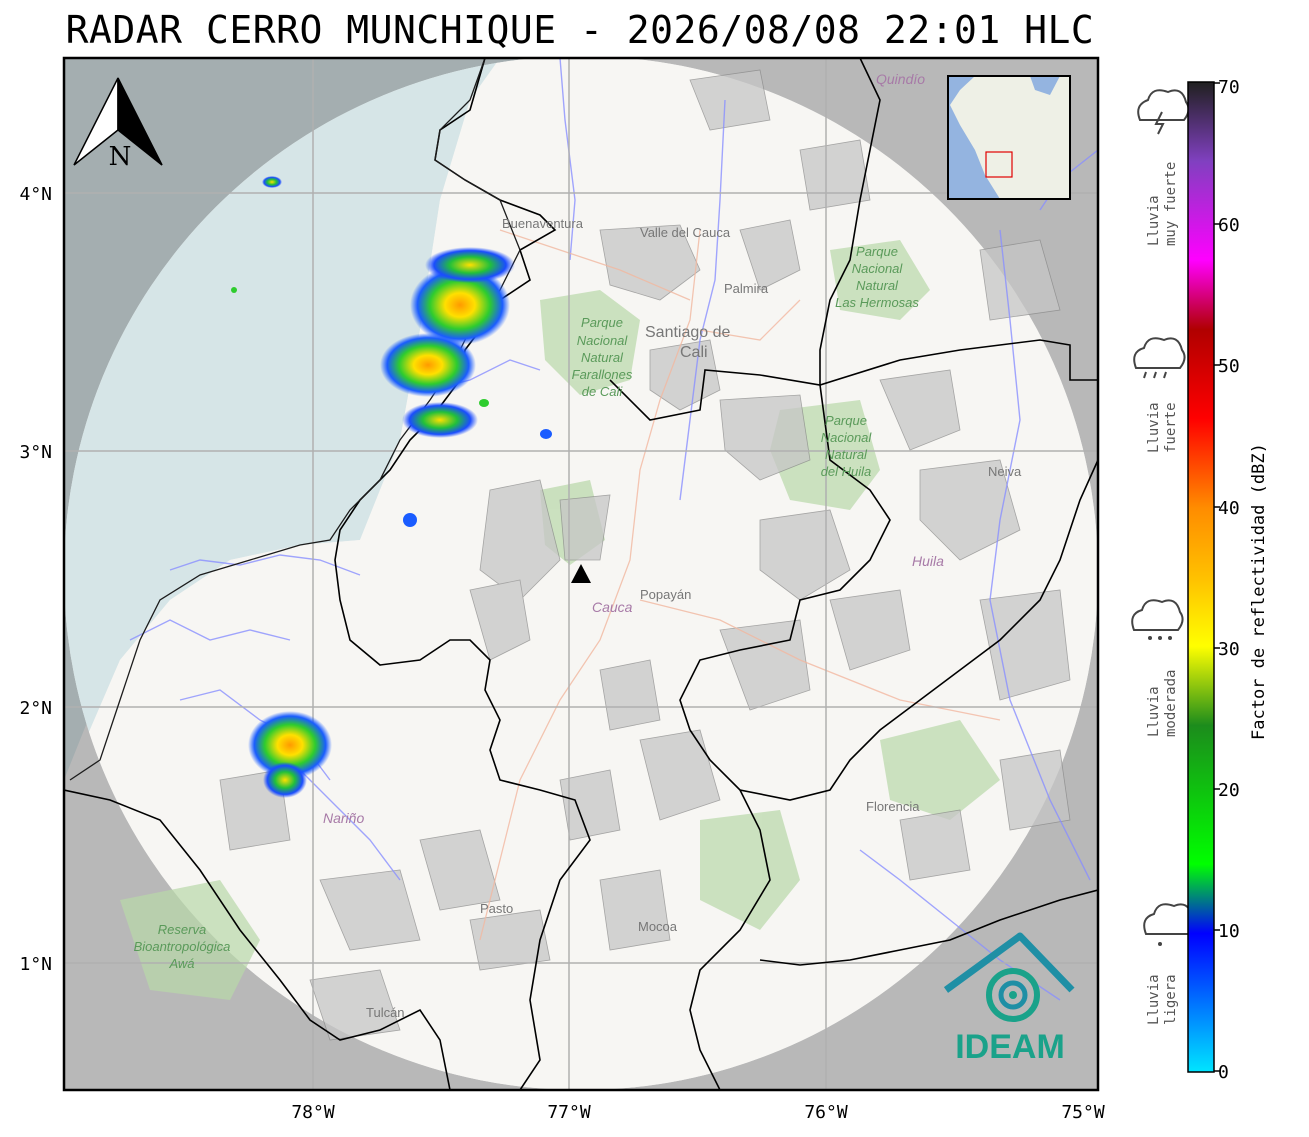 The width and height of the screenshot is (1309, 1137). Describe the element at coordinates (1159, 358) in the screenshot. I see `heavy-rain-cloud-icon` at that location.